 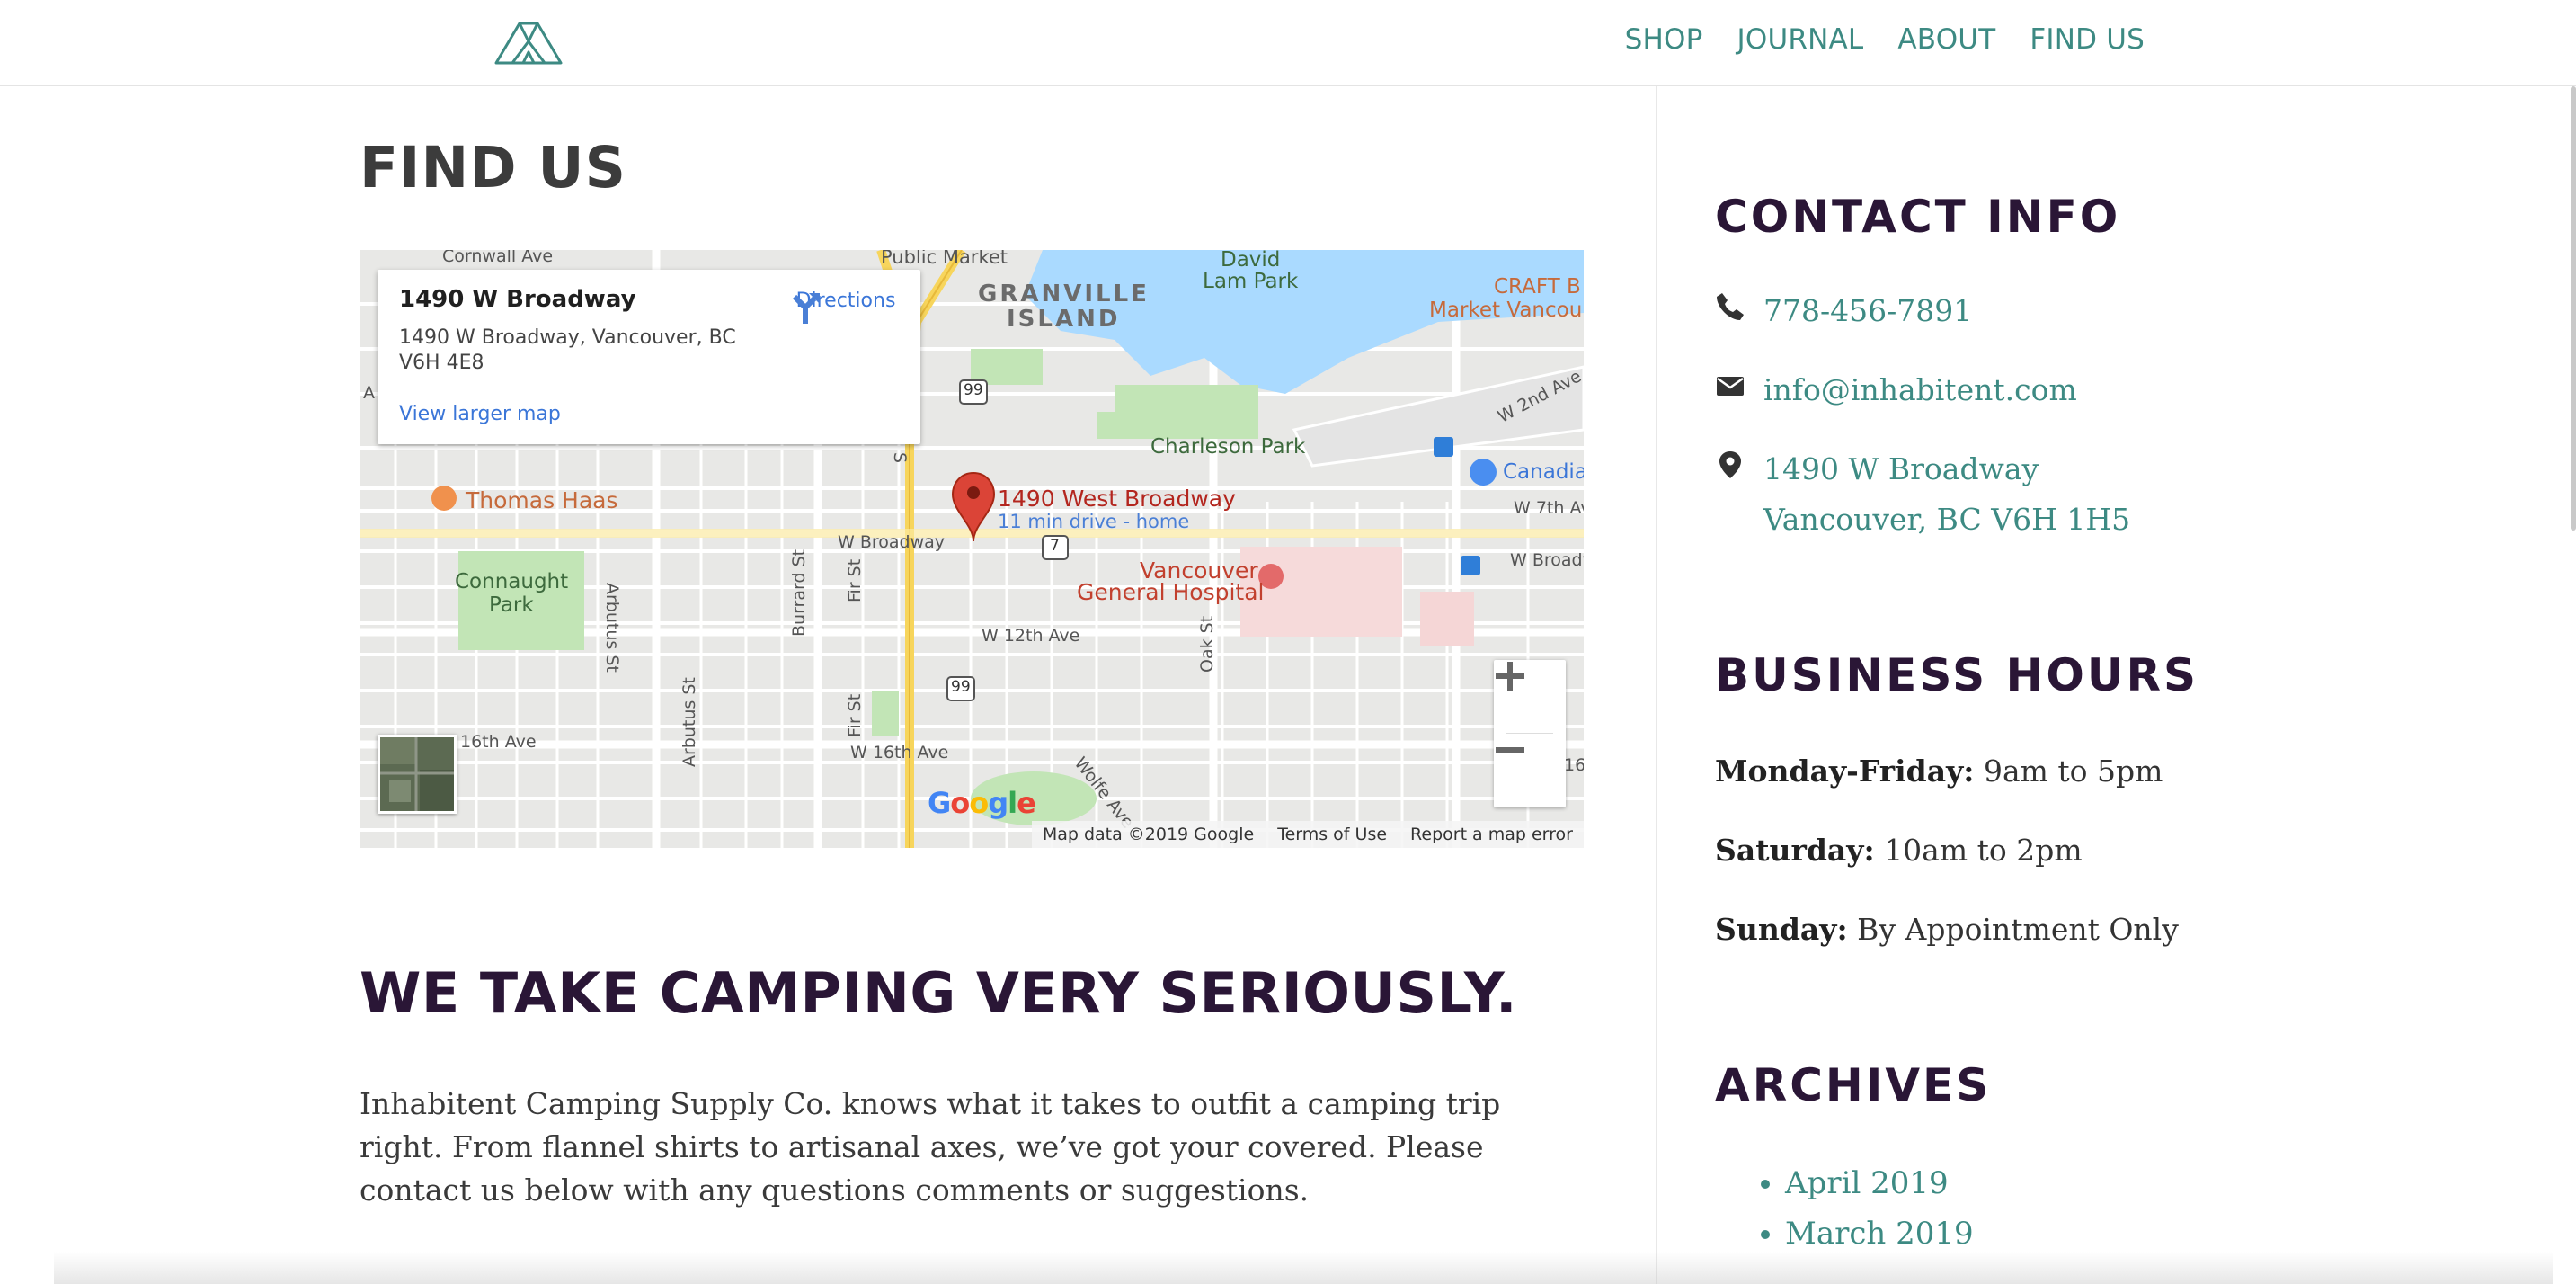 I want to click on map-label: A, so click(x=369, y=393).